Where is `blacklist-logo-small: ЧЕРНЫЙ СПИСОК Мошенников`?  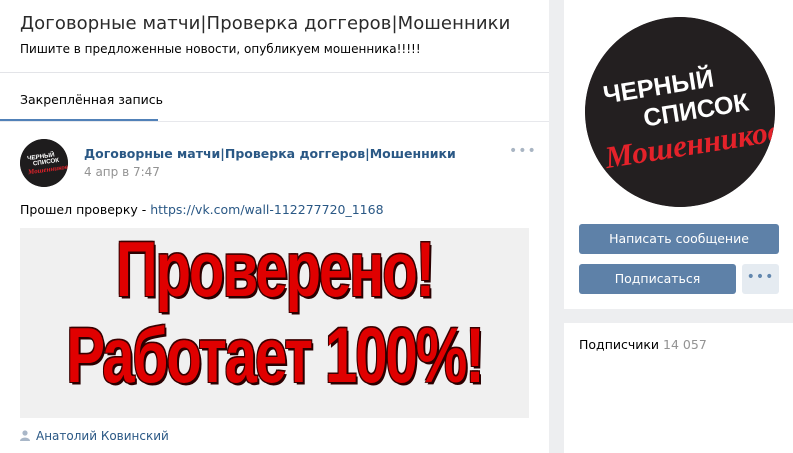
blacklist-logo-small: ЧЕРНЫЙ СПИСОК Мошенников is located at coordinates (44, 163).